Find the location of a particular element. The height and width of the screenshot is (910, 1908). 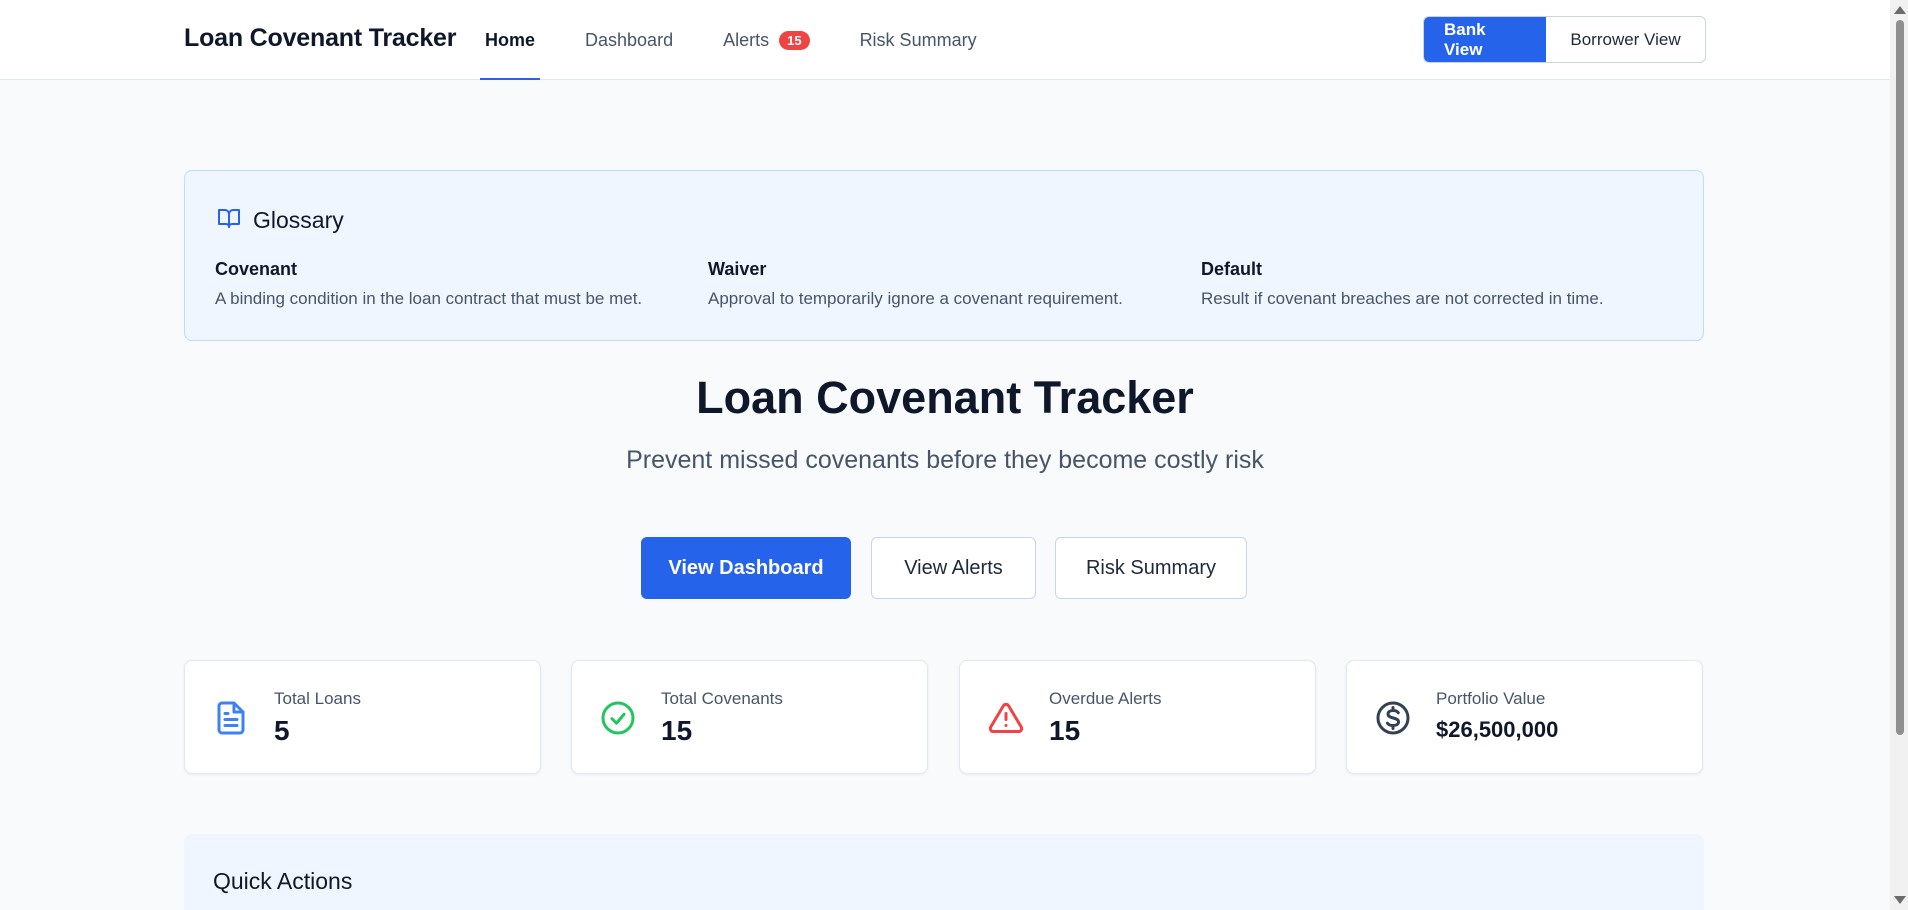

stat-label: Total Covenants is located at coordinates (722, 698).